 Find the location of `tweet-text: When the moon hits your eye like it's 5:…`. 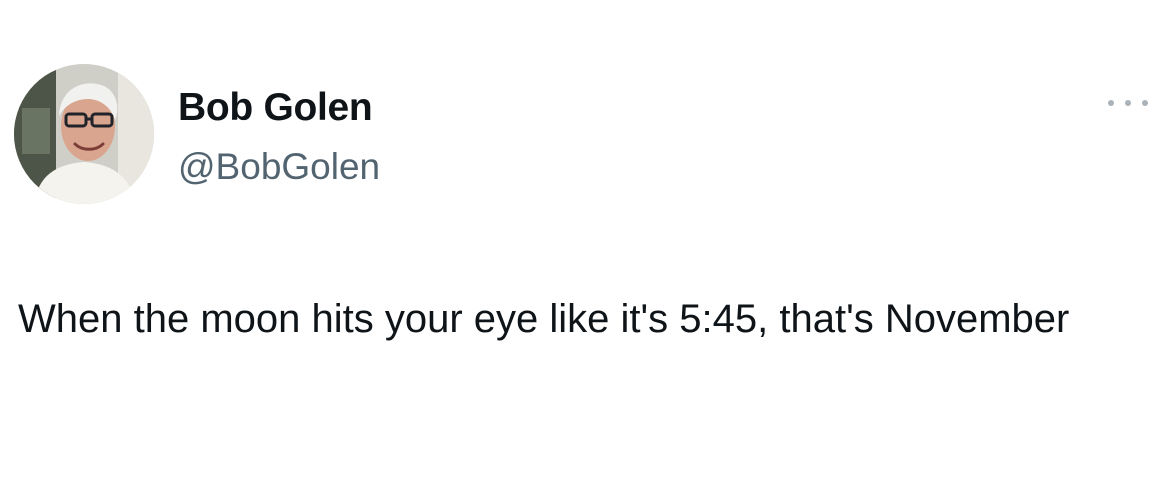

tweet-text: When the moon hits your eye like it's 5:… is located at coordinates (544, 319).